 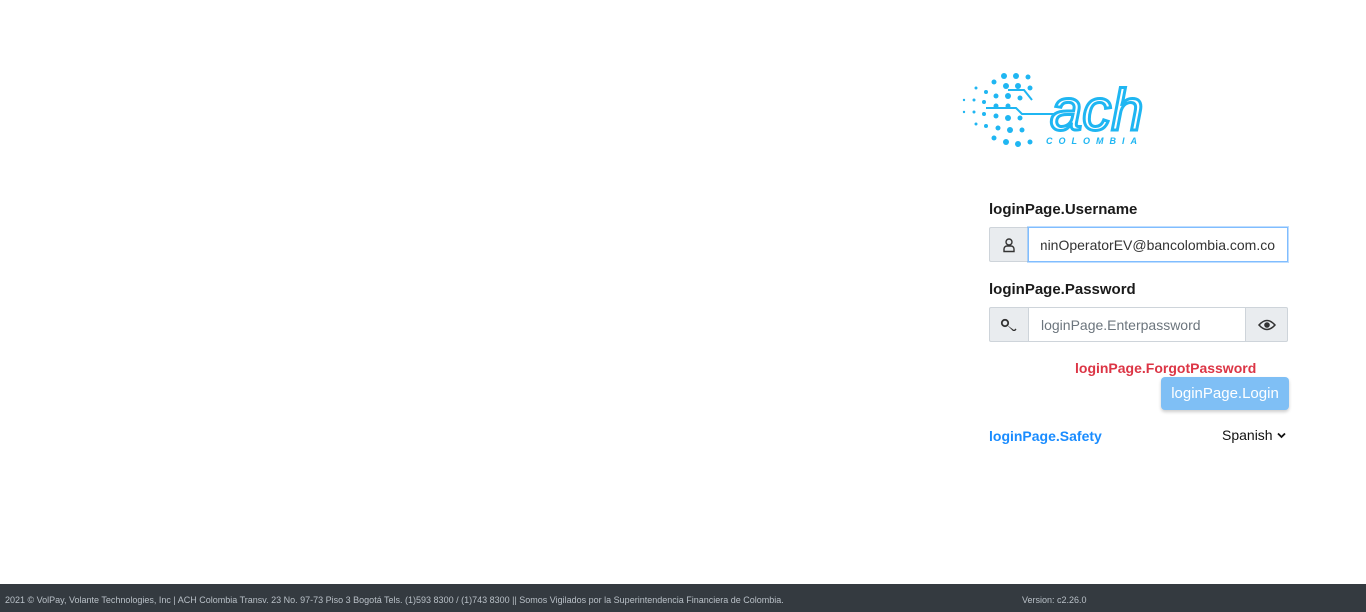 I want to click on safety-link: loginPage.Safety, so click(x=1045, y=436).